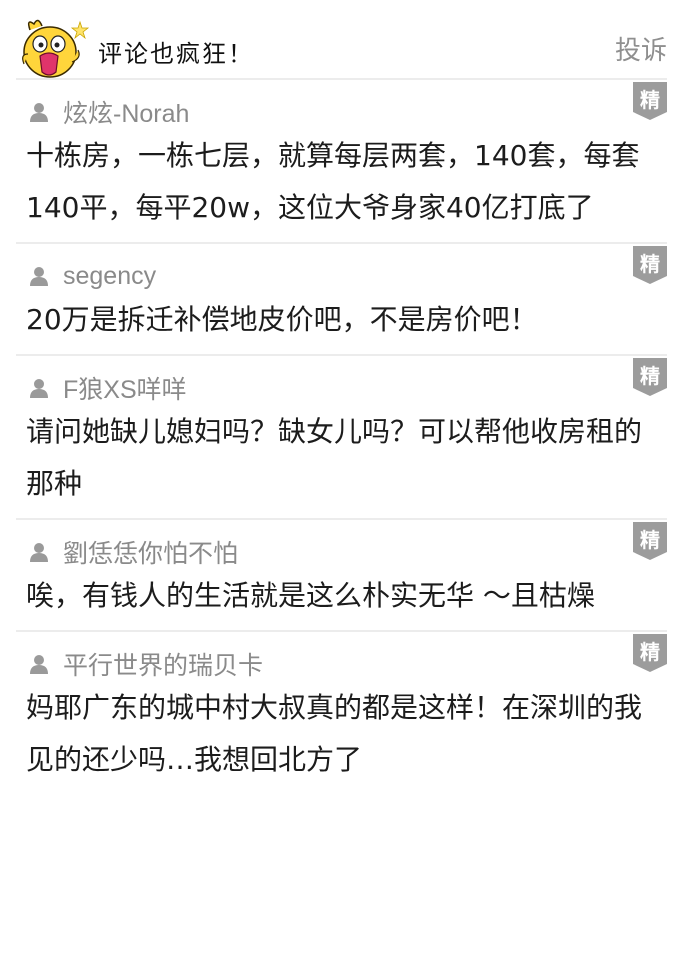 The height and width of the screenshot is (977, 683). I want to click on comment-username: 炫炫-Norah, so click(126, 112).